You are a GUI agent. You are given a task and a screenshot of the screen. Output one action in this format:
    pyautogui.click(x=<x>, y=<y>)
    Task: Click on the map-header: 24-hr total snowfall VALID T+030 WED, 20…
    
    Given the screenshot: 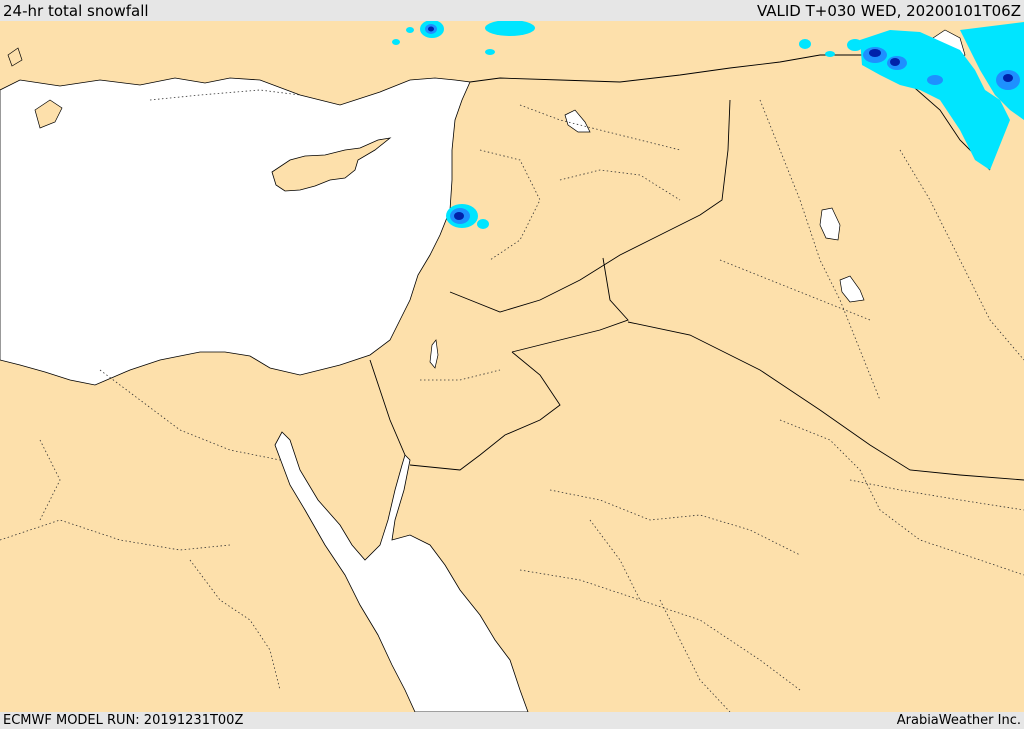 What is the action you would take?
    pyautogui.click(x=512, y=10)
    